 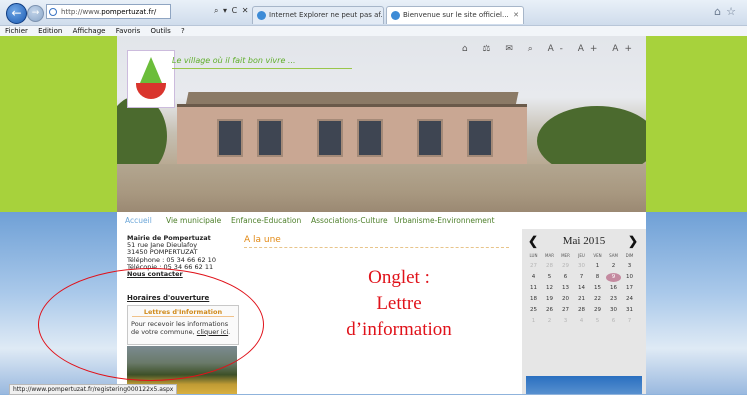 I want to click on village-logo, so click(x=151, y=79).